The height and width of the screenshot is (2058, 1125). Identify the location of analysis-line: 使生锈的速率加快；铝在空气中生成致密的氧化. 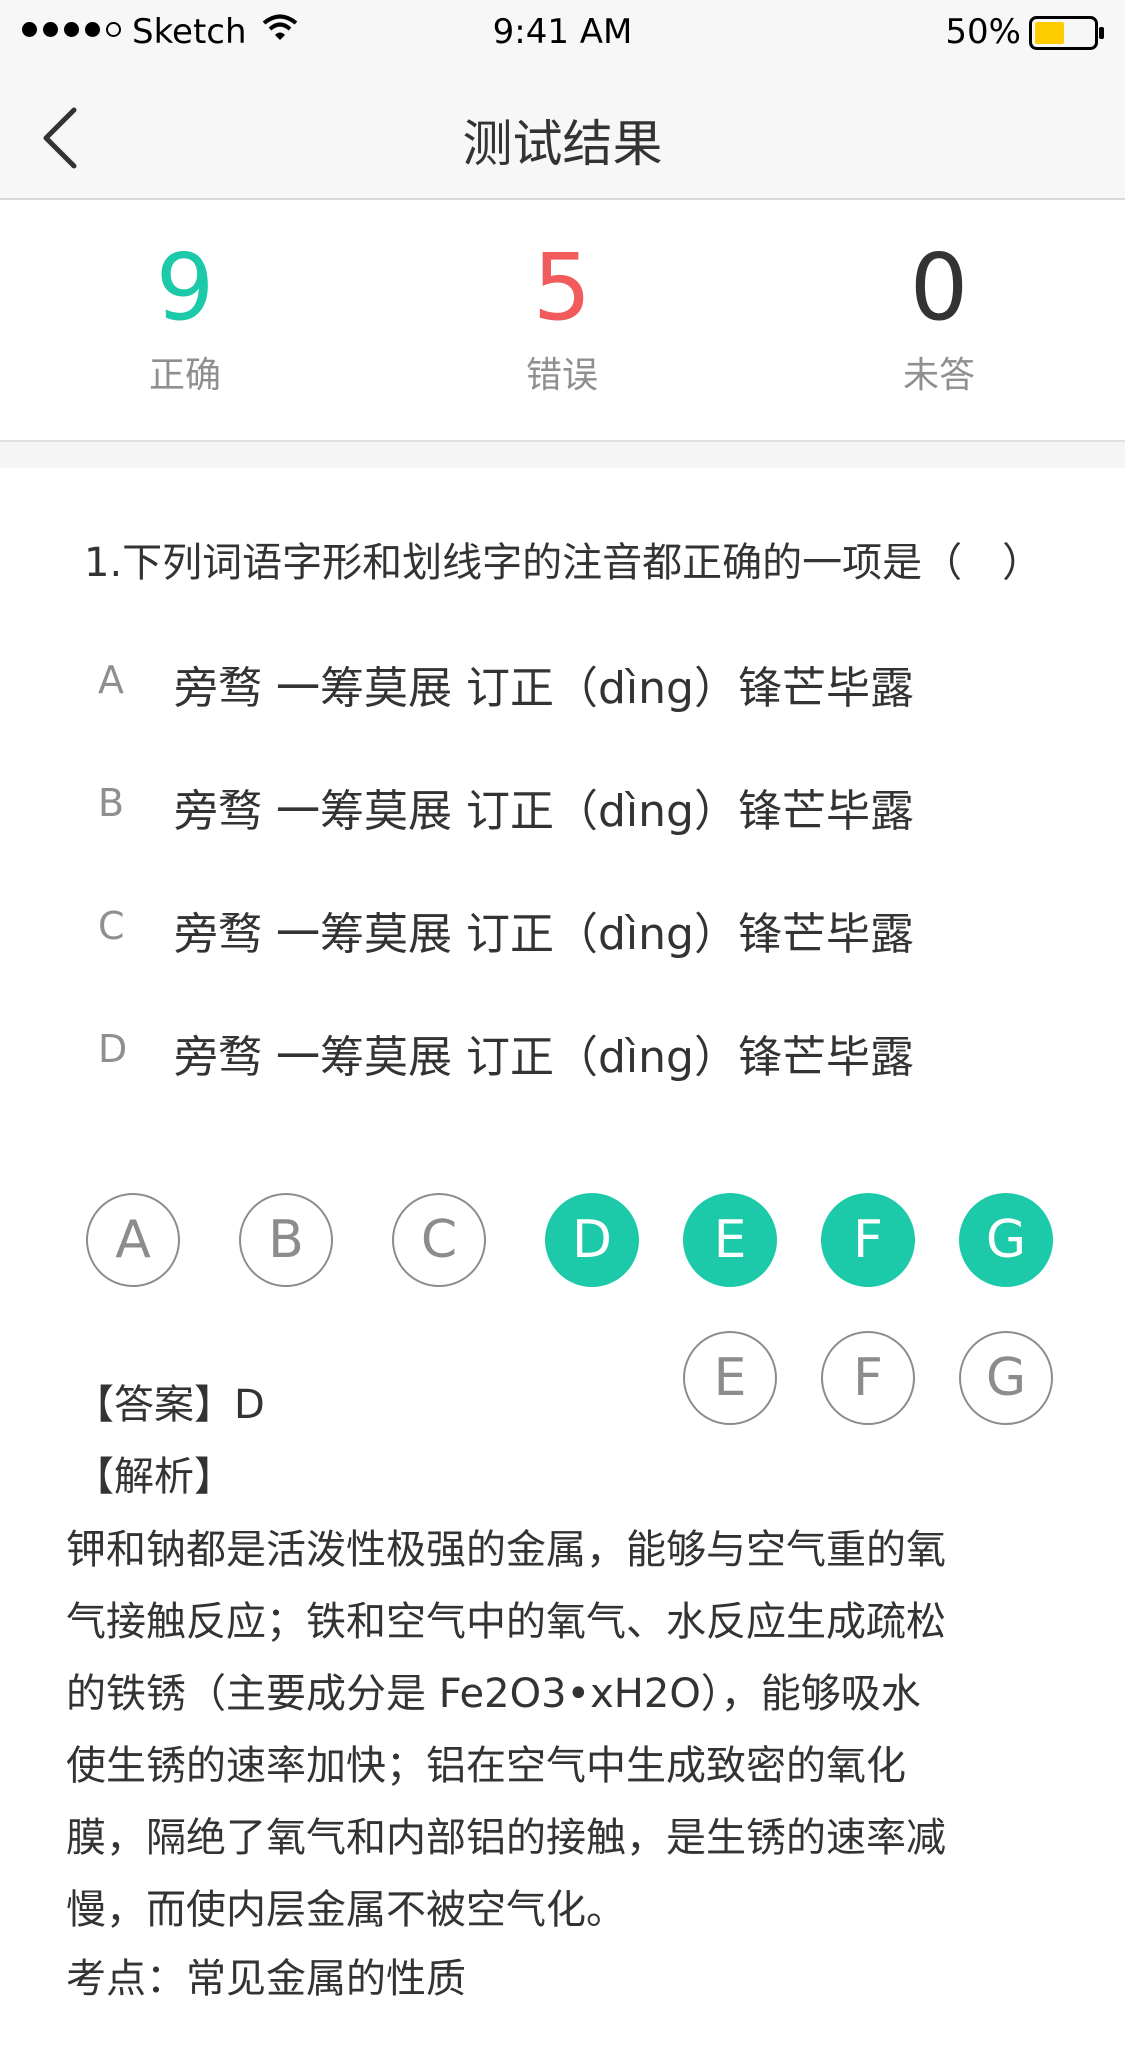
(486, 1766).